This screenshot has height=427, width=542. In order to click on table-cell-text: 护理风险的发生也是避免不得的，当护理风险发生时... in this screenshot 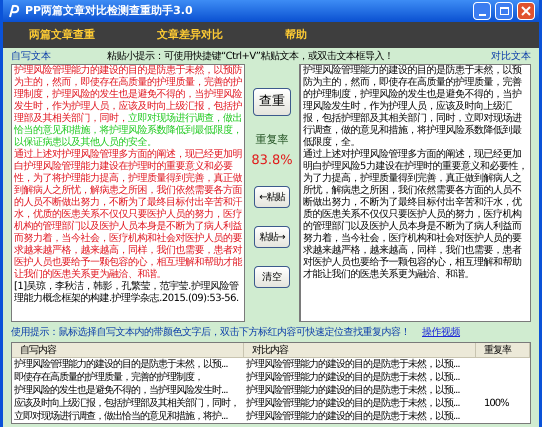, I will do `click(121, 390)`.